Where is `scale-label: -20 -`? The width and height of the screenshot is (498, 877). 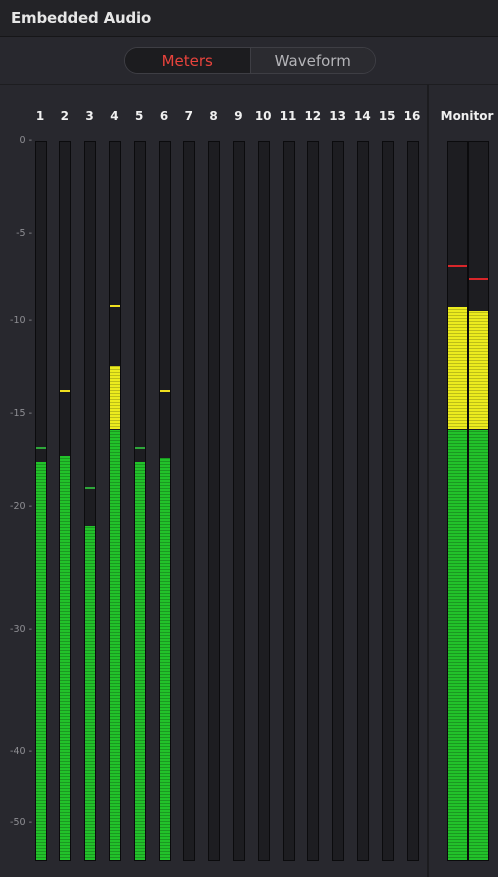
scale-label: -20 - is located at coordinates (21, 506).